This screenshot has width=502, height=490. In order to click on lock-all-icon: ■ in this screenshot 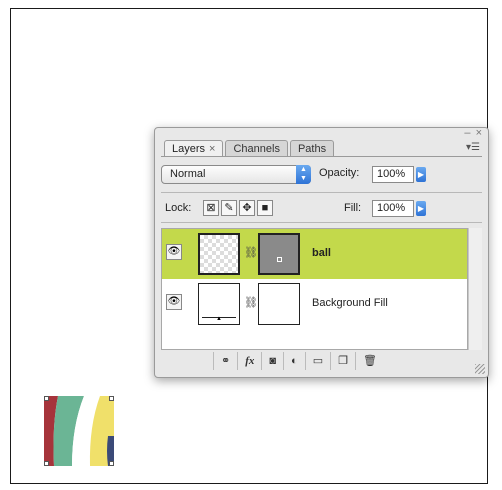, I will do `click(265, 208)`.